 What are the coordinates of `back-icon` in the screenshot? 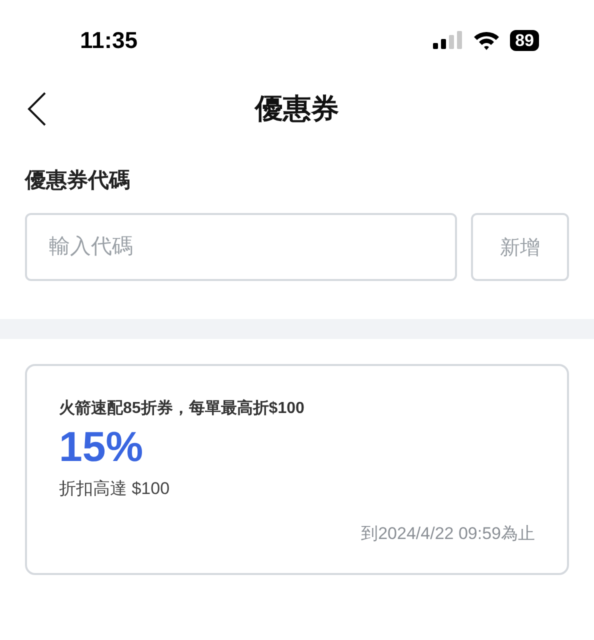 It's located at (37, 109).